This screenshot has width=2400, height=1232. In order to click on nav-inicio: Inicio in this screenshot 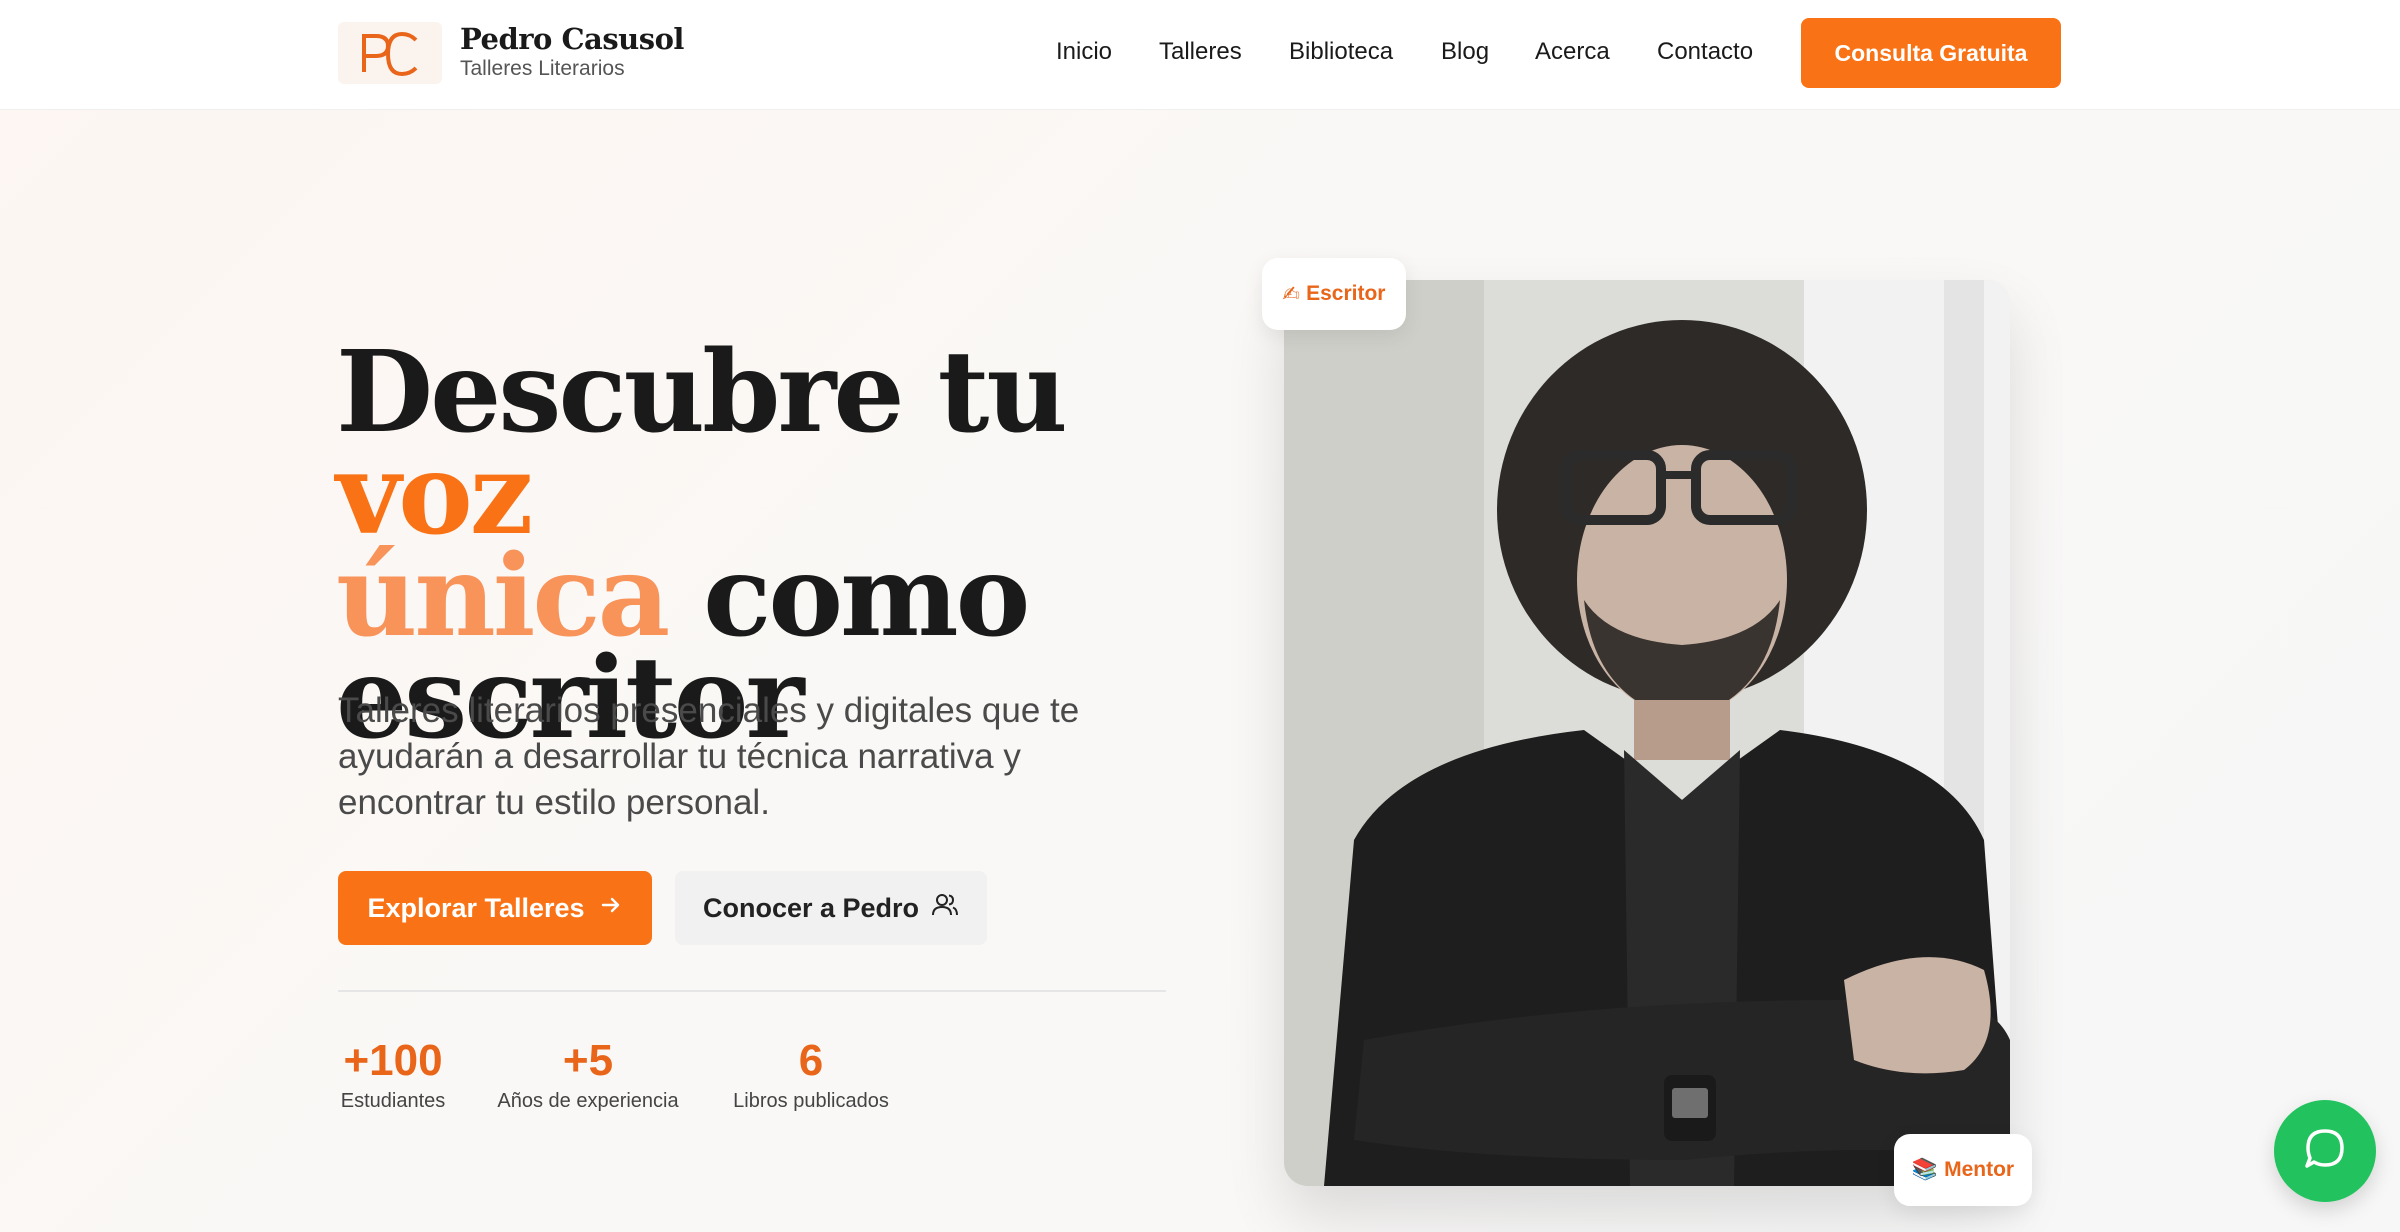, I will do `click(1084, 52)`.